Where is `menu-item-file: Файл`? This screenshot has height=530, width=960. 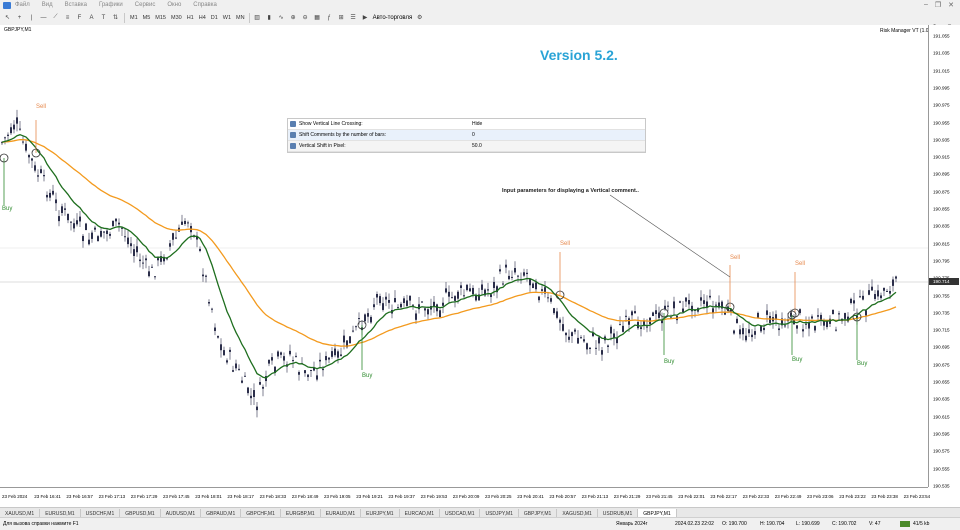 menu-item-file: Файл is located at coordinates (22, 5).